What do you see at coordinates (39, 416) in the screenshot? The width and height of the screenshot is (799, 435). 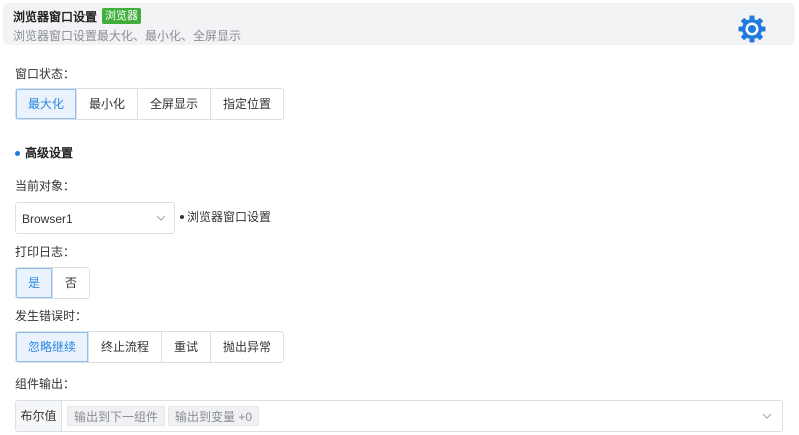 I see `output-type-prefix: 布尔值` at bounding box center [39, 416].